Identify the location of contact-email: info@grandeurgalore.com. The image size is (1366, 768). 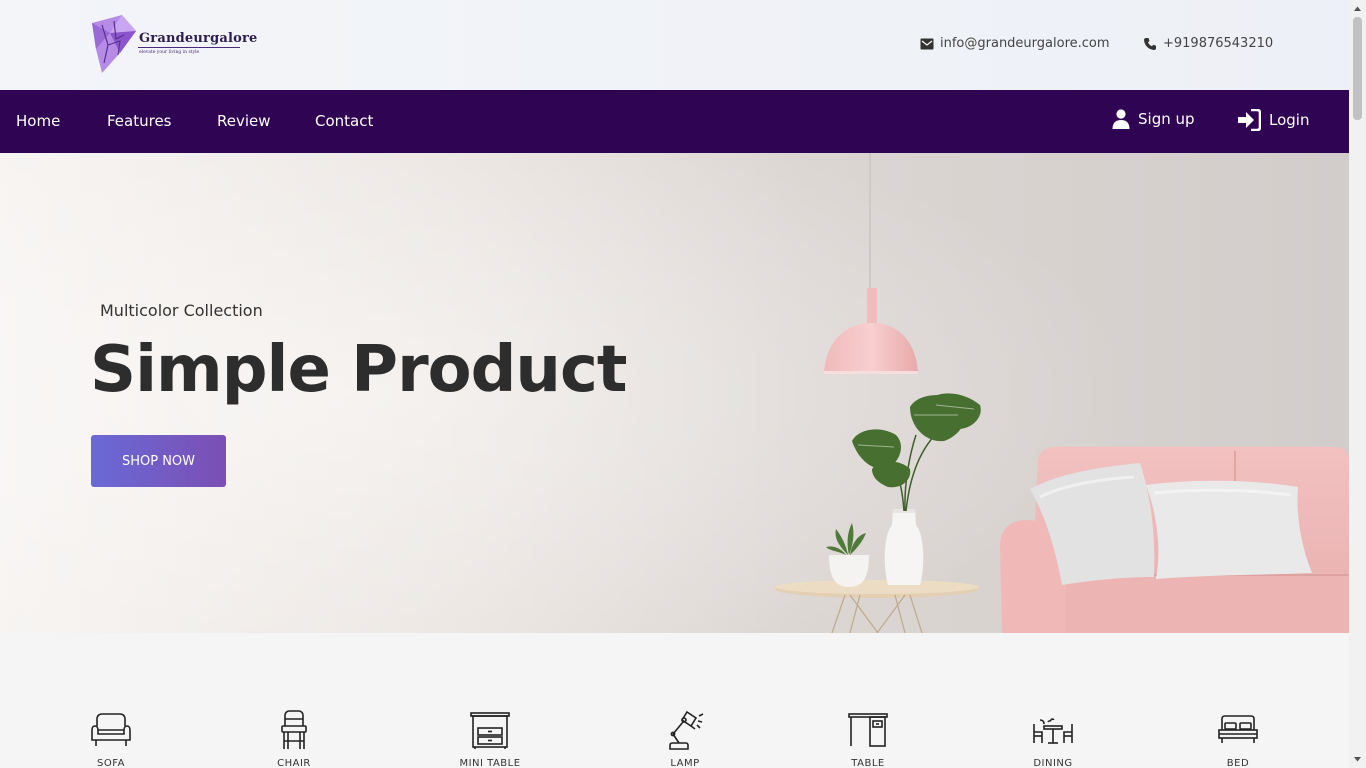
(1015, 43).